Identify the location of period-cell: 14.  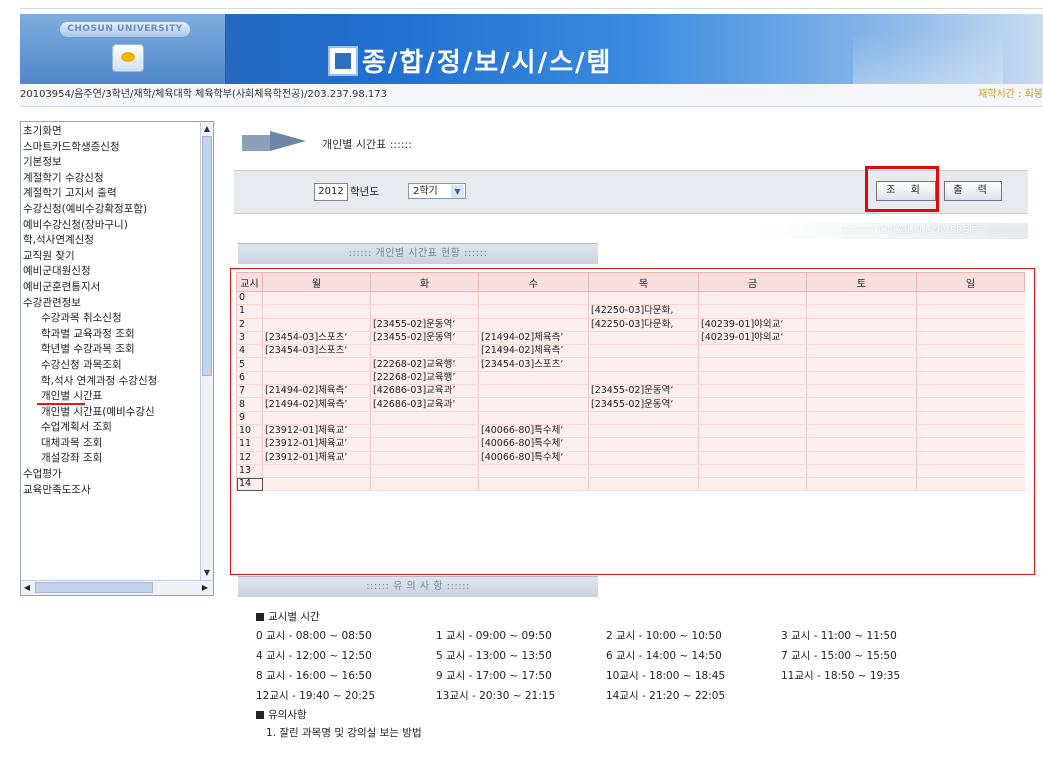
(249, 484).